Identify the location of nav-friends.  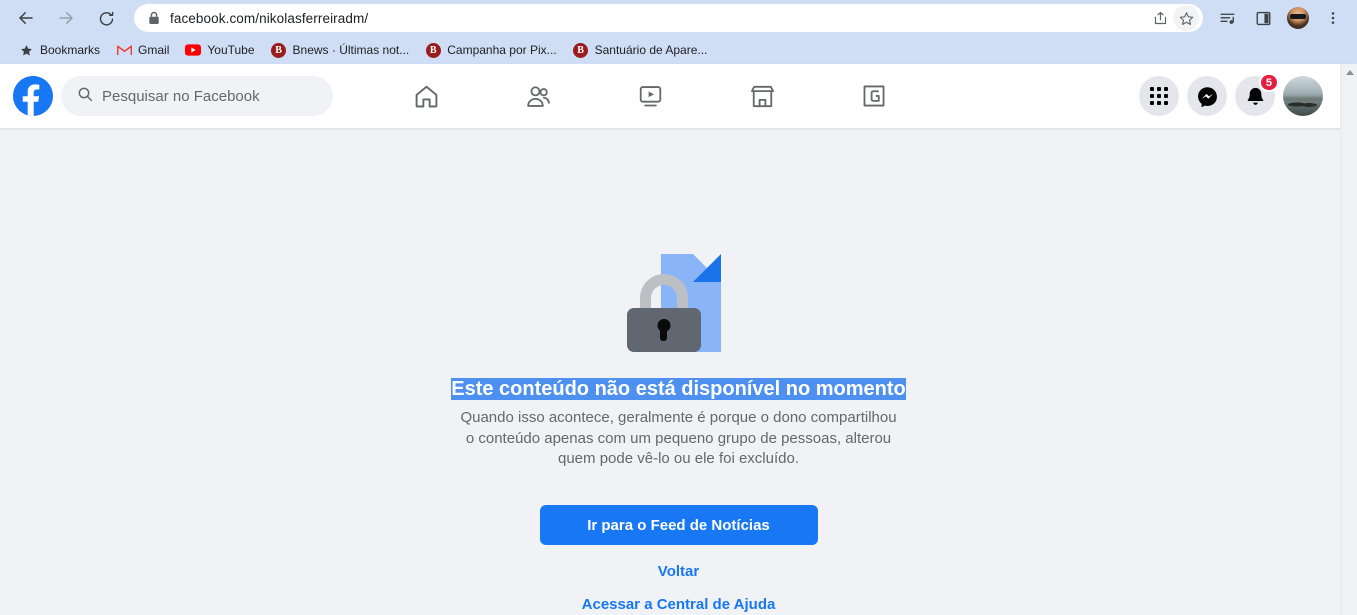
(538, 96).